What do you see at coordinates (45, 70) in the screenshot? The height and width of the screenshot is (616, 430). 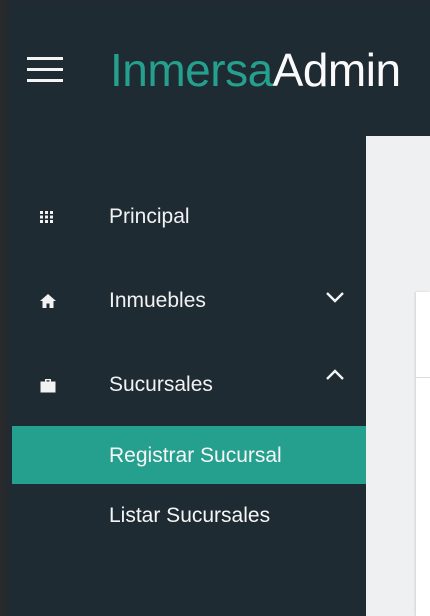 I see `hamburger-menu-icon` at bounding box center [45, 70].